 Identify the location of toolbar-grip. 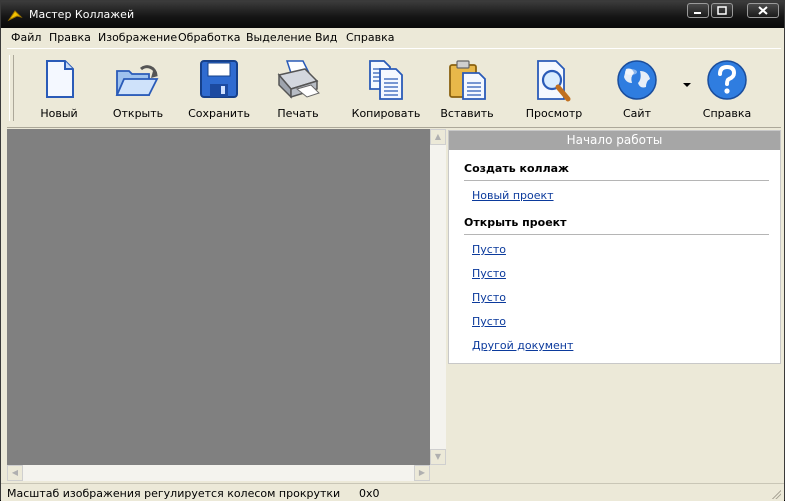
(11, 88).